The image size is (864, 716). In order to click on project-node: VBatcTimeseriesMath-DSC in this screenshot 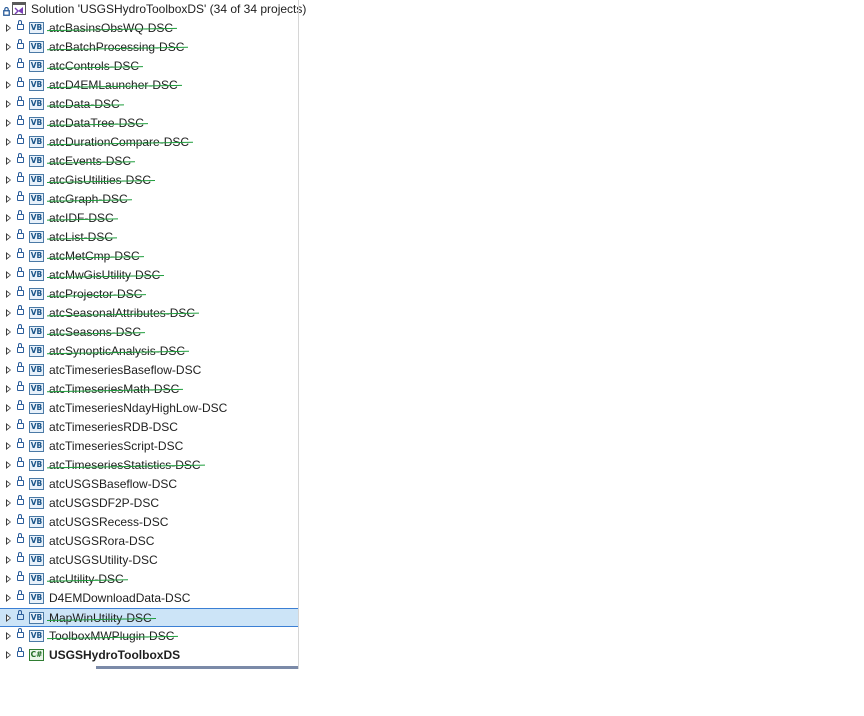, I will do `click(149, 389)`.